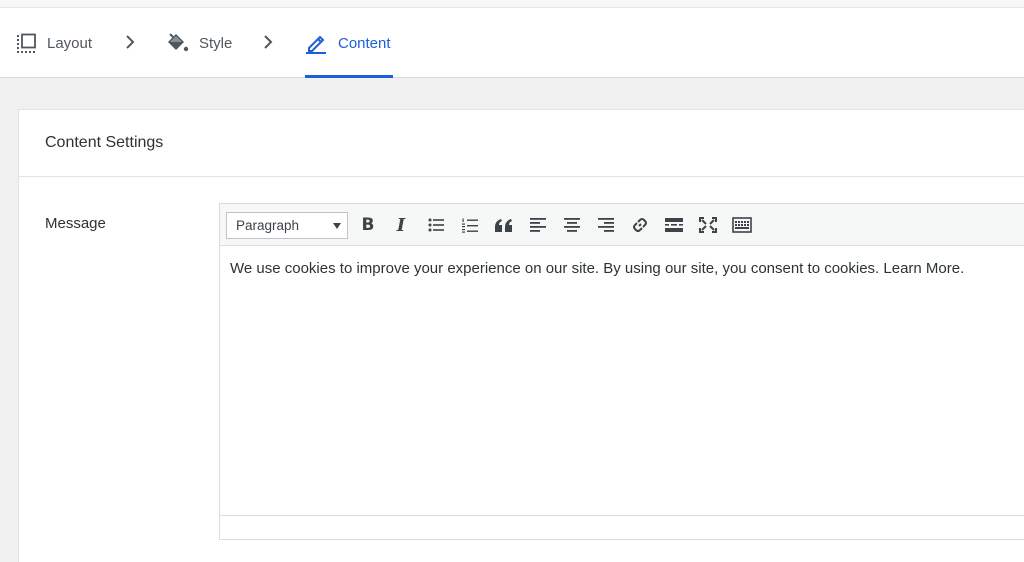  What do you see at coordinates (104, 142) in the screenshot?
I see `panel-title: Content Settings` at bounding box center [104, 142].